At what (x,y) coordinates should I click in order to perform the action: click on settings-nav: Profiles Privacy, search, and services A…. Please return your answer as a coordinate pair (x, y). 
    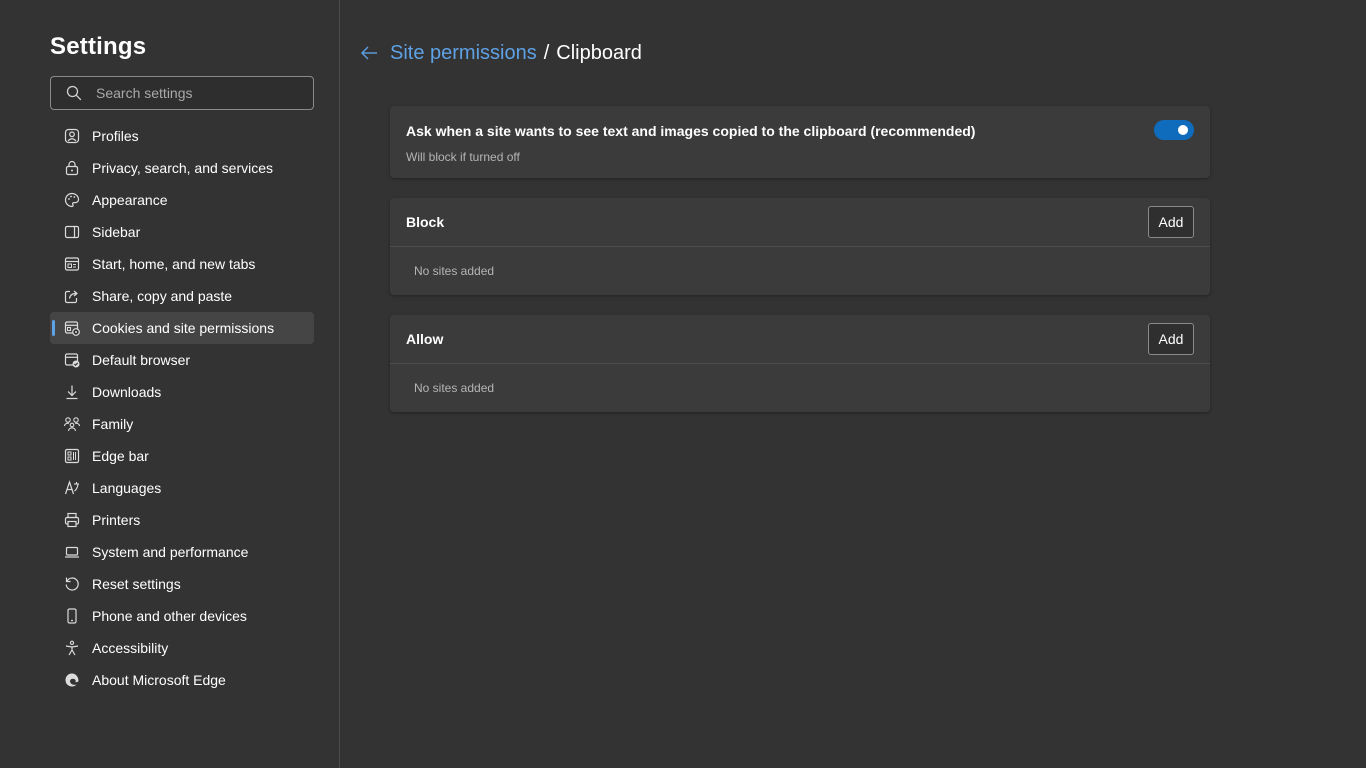
    Looking at the image, I should click on (182, 408).